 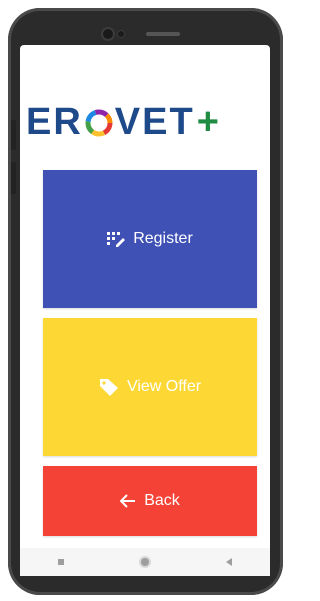 I want to click on speaker-grille, so click(x=163, y=34).